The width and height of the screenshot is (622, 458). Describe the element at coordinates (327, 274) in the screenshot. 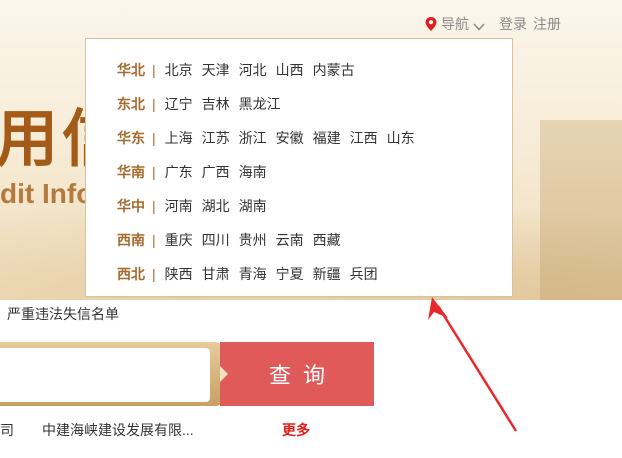

I see `province-link: 新疆` at that location.